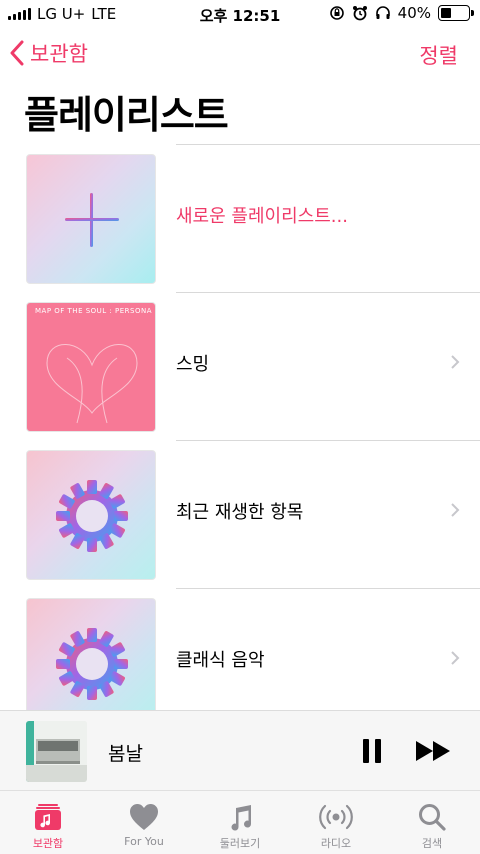 The width and height of the screenshot is (480, 854). Describe the element at coordinates (48, 843) in the screenshot. I see `tab-label: 보관함` at that location.